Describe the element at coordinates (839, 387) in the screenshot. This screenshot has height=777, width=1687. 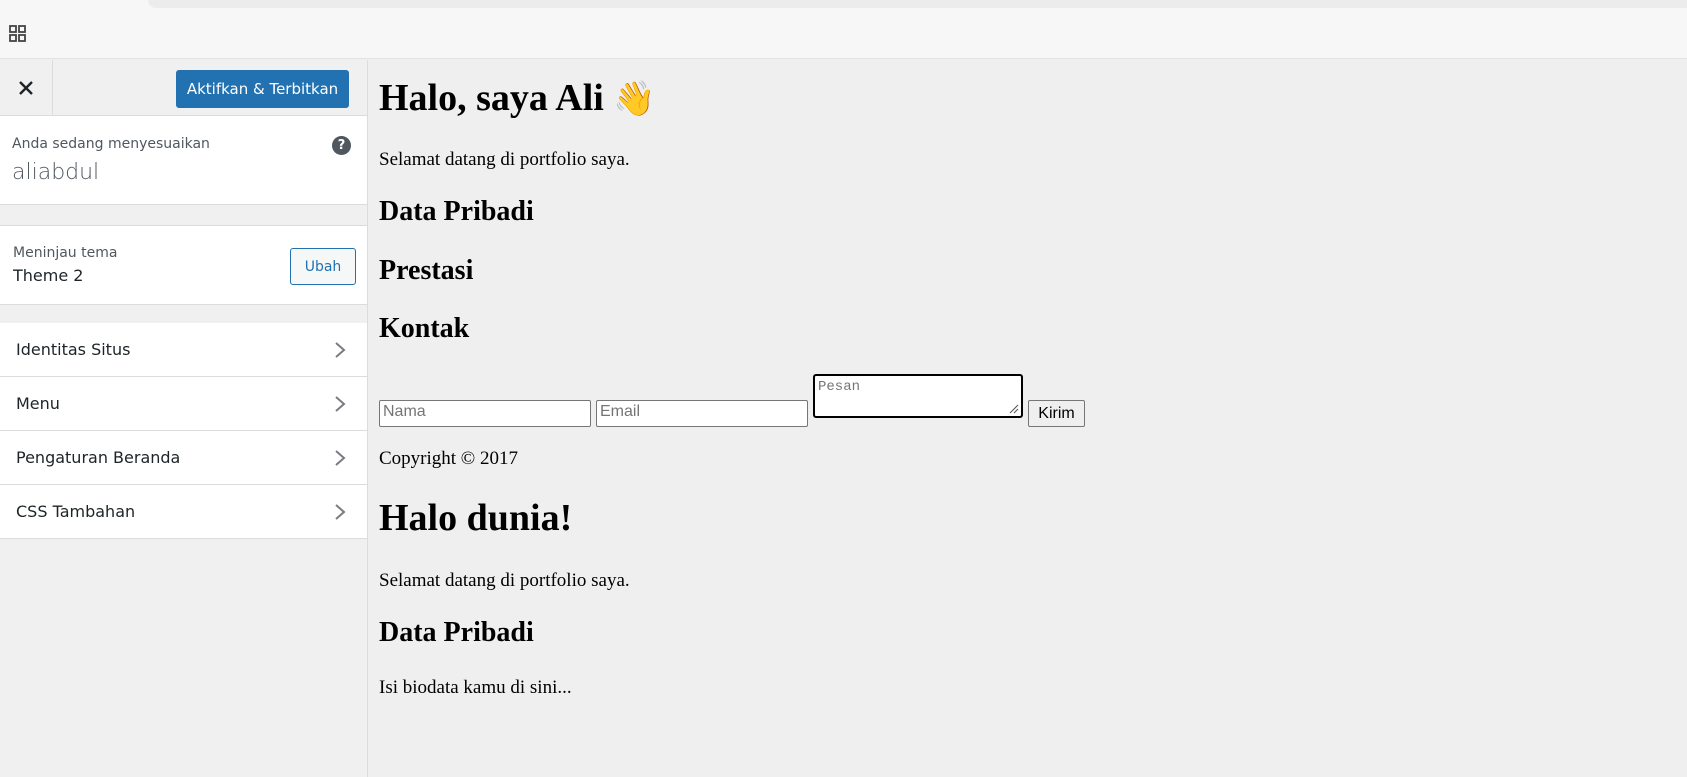
I see `message-placeholder: Pesan` at that location.